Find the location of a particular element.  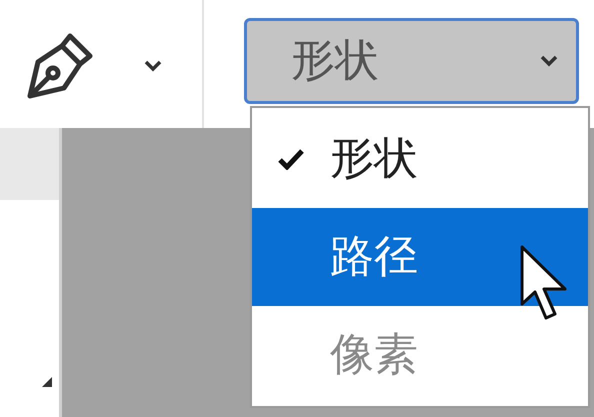

checkmark-icon is located at coordinates (291, 159).